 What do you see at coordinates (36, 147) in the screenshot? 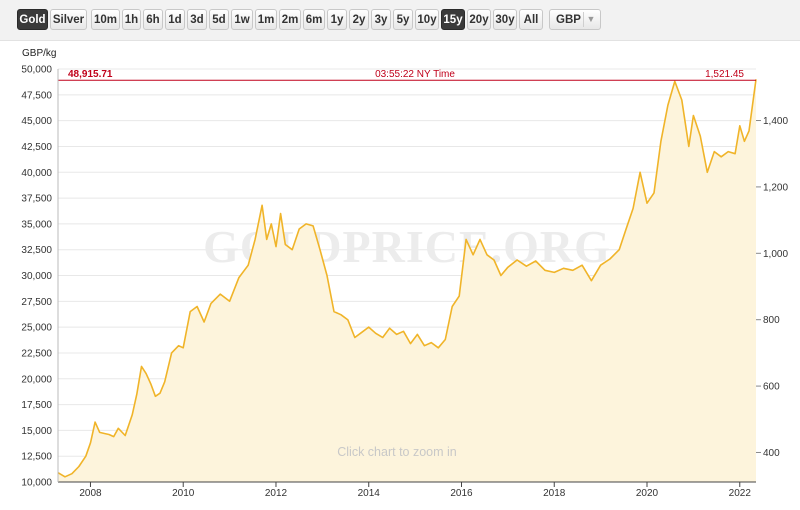
I see `y-tick-label: 42,500` at bounding box center [36, 147].